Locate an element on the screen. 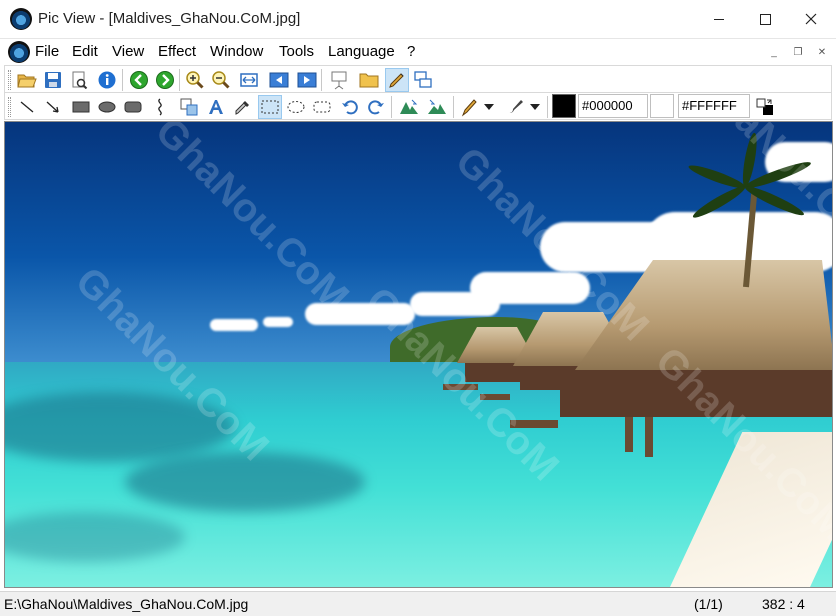 The height and width of the screenshot is (616, 836). print-preview-icon is located at coordinates (79, 80).